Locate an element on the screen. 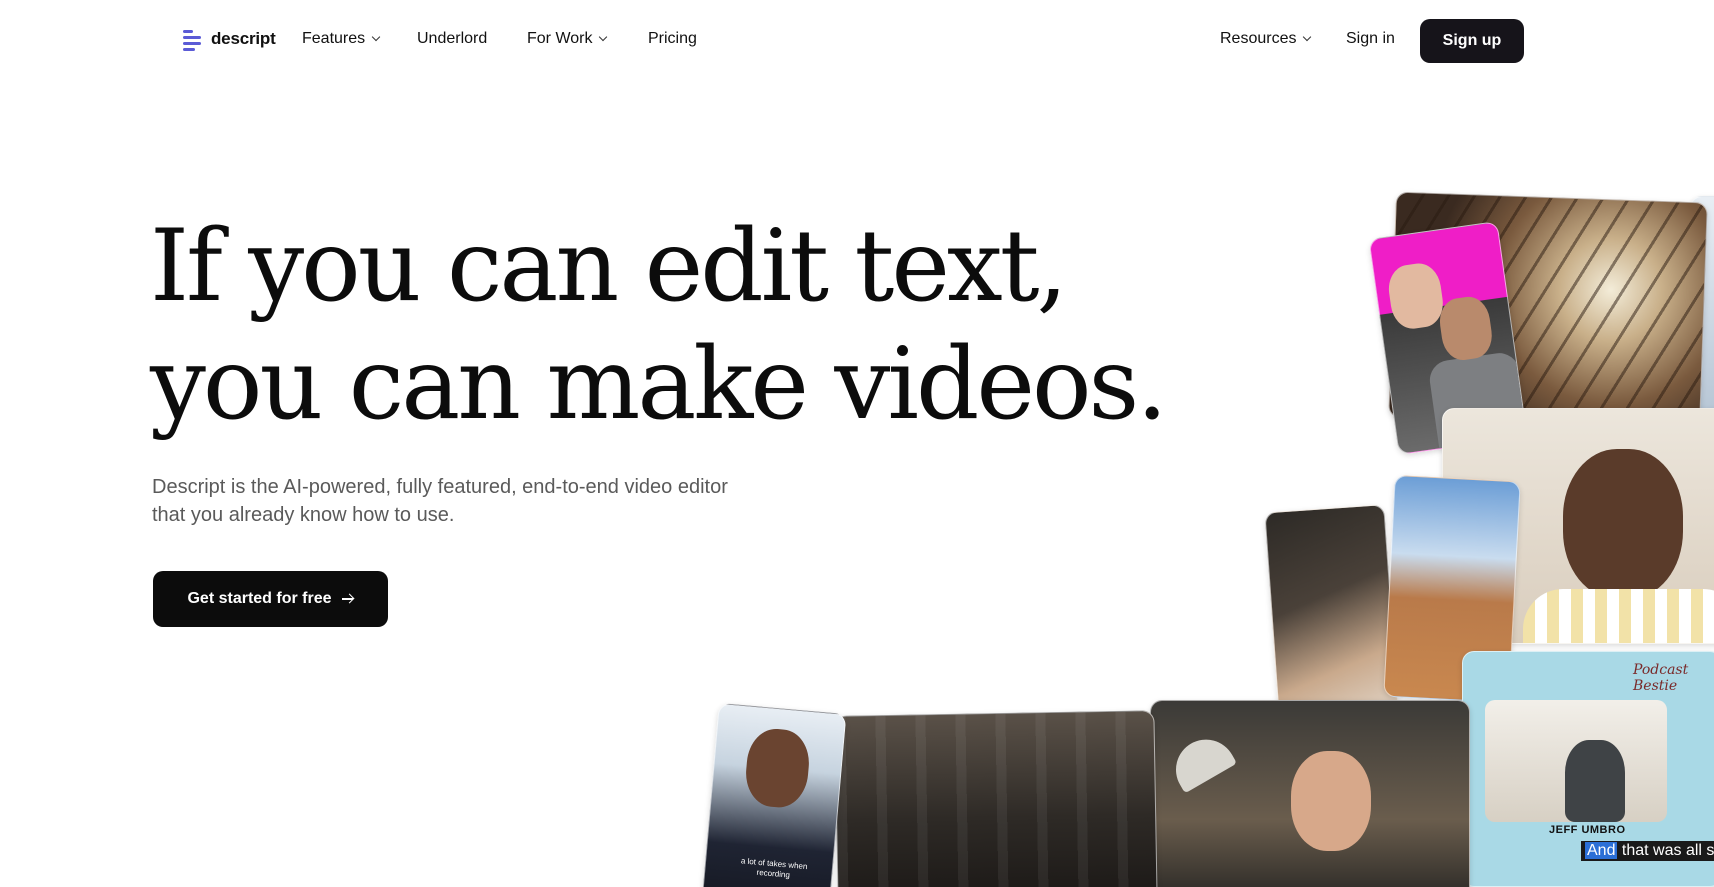 The width and height of the screenshot is (1714, 887). nav-pricing-label: Pricing is located at coordinates (672, 38).